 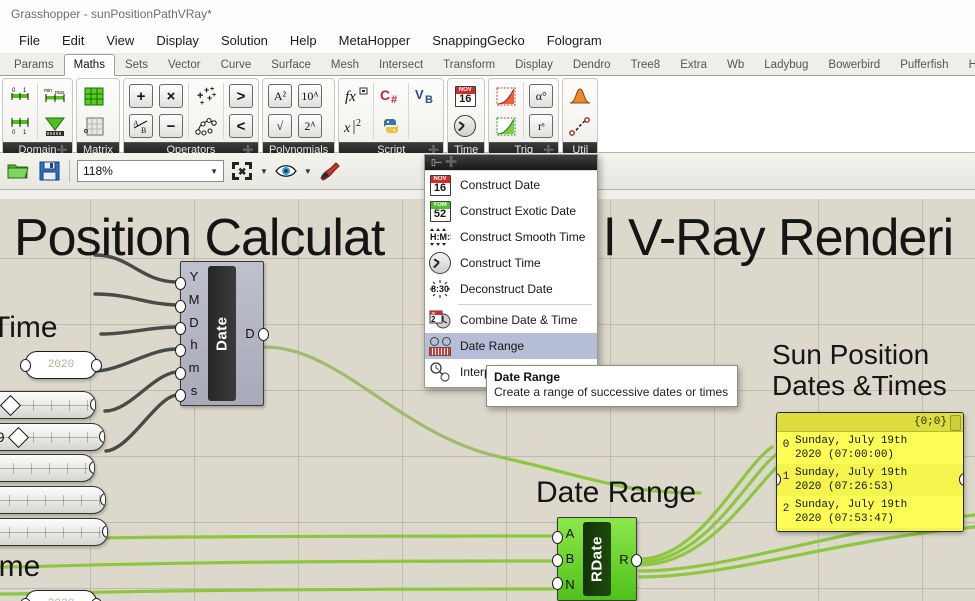 I want to click on drag-handle-icon: ▯─, so click(x=436, y=162).